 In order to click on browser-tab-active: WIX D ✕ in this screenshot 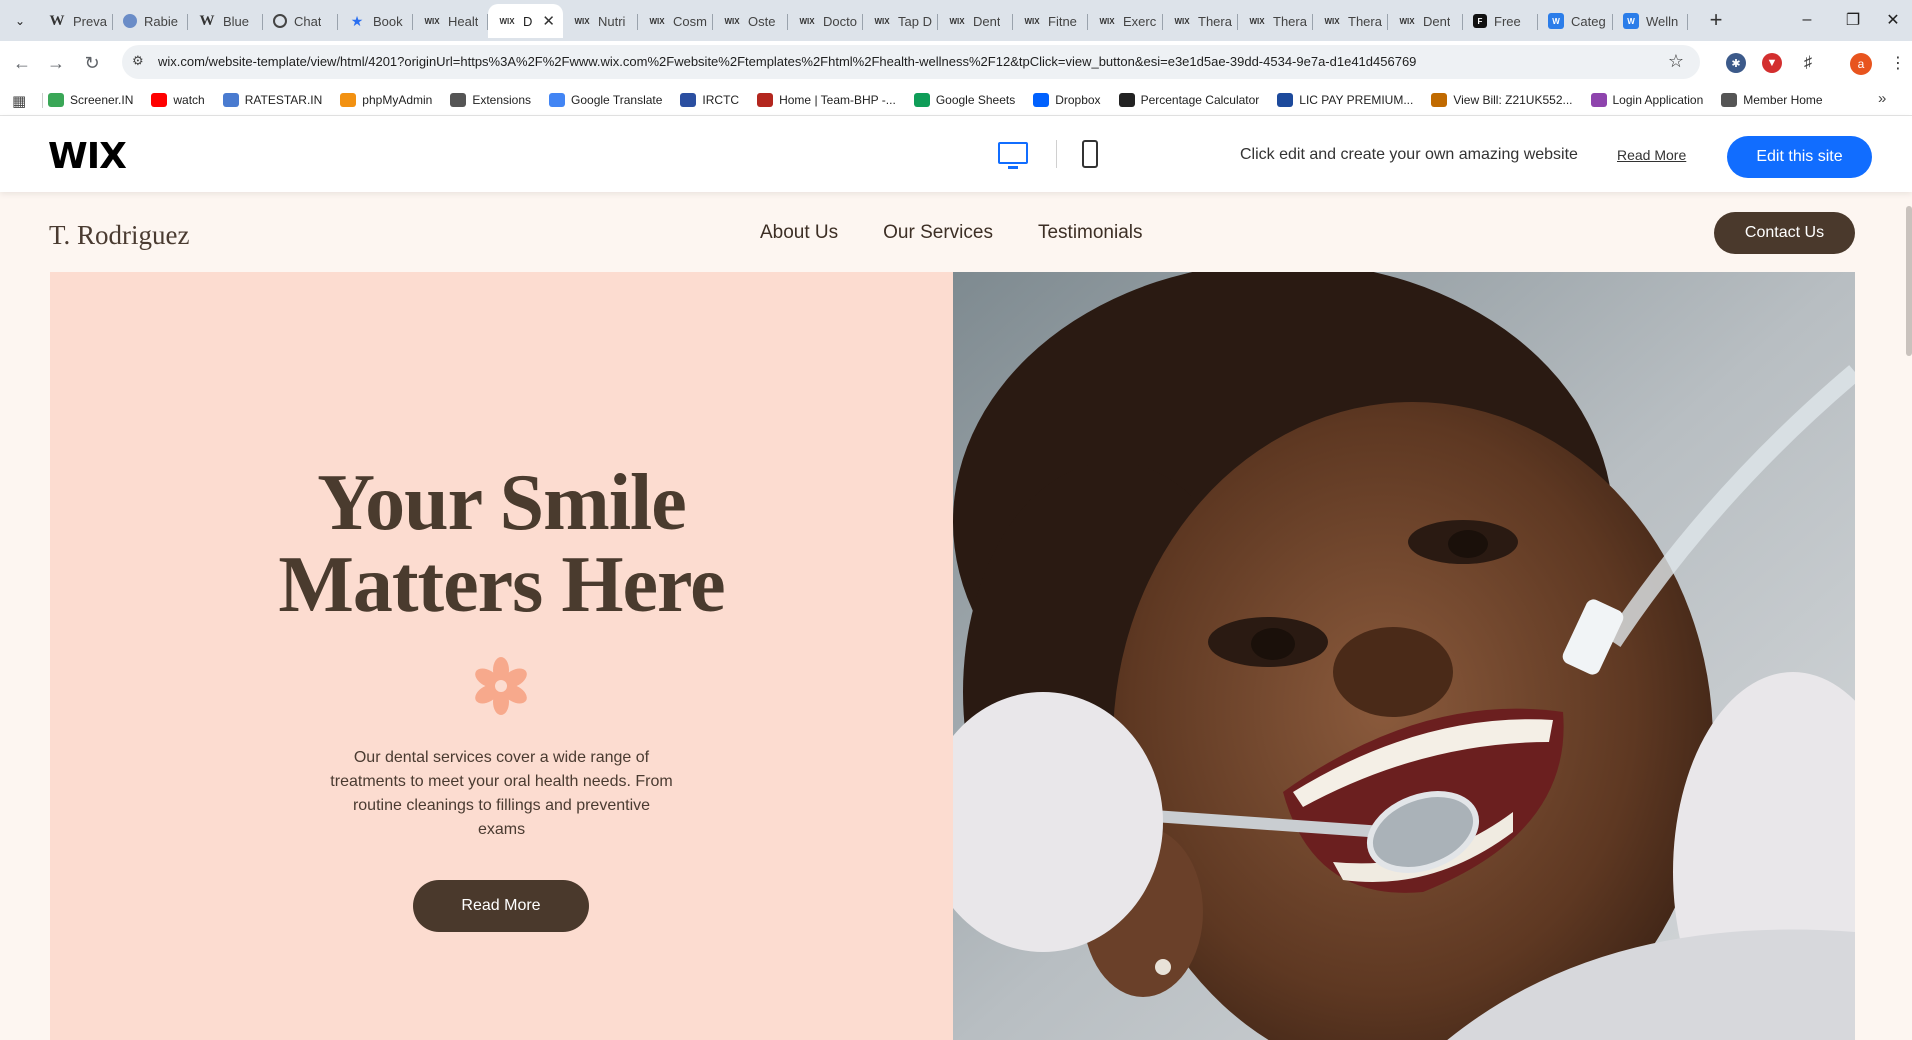, I will do `click(525, 21)`.